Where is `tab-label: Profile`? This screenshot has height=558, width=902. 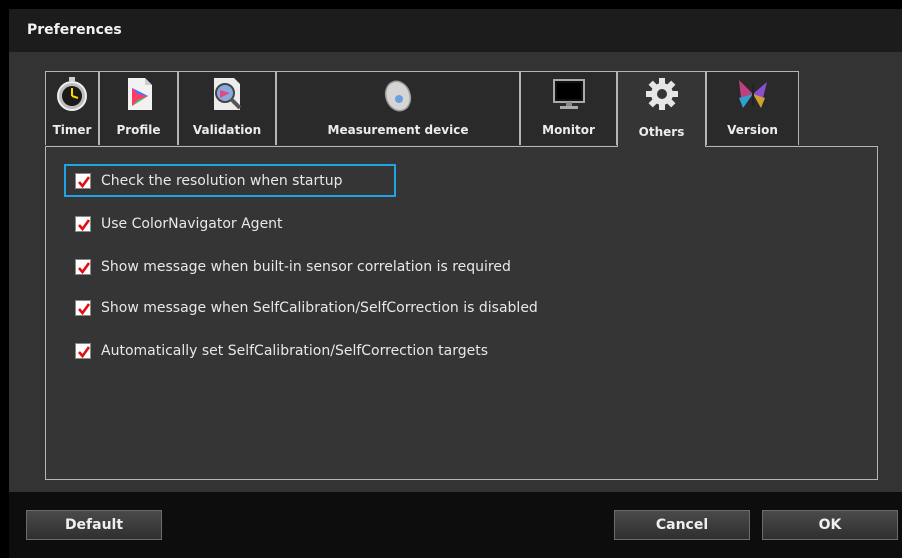
tab-label: Profile is located at coordinates (138, 130).